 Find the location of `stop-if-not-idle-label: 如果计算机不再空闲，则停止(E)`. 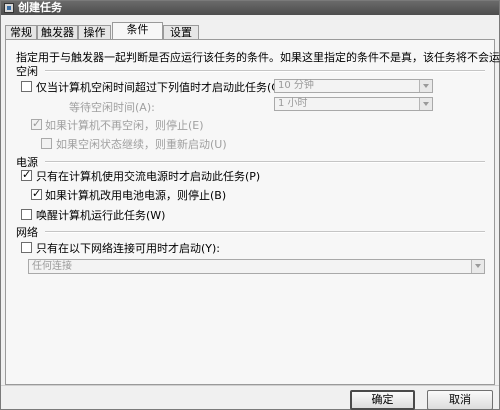

stop-if-not-idle-label: 如果计算机不再空闲，则停止(E) is located at coordinates (124, 125).